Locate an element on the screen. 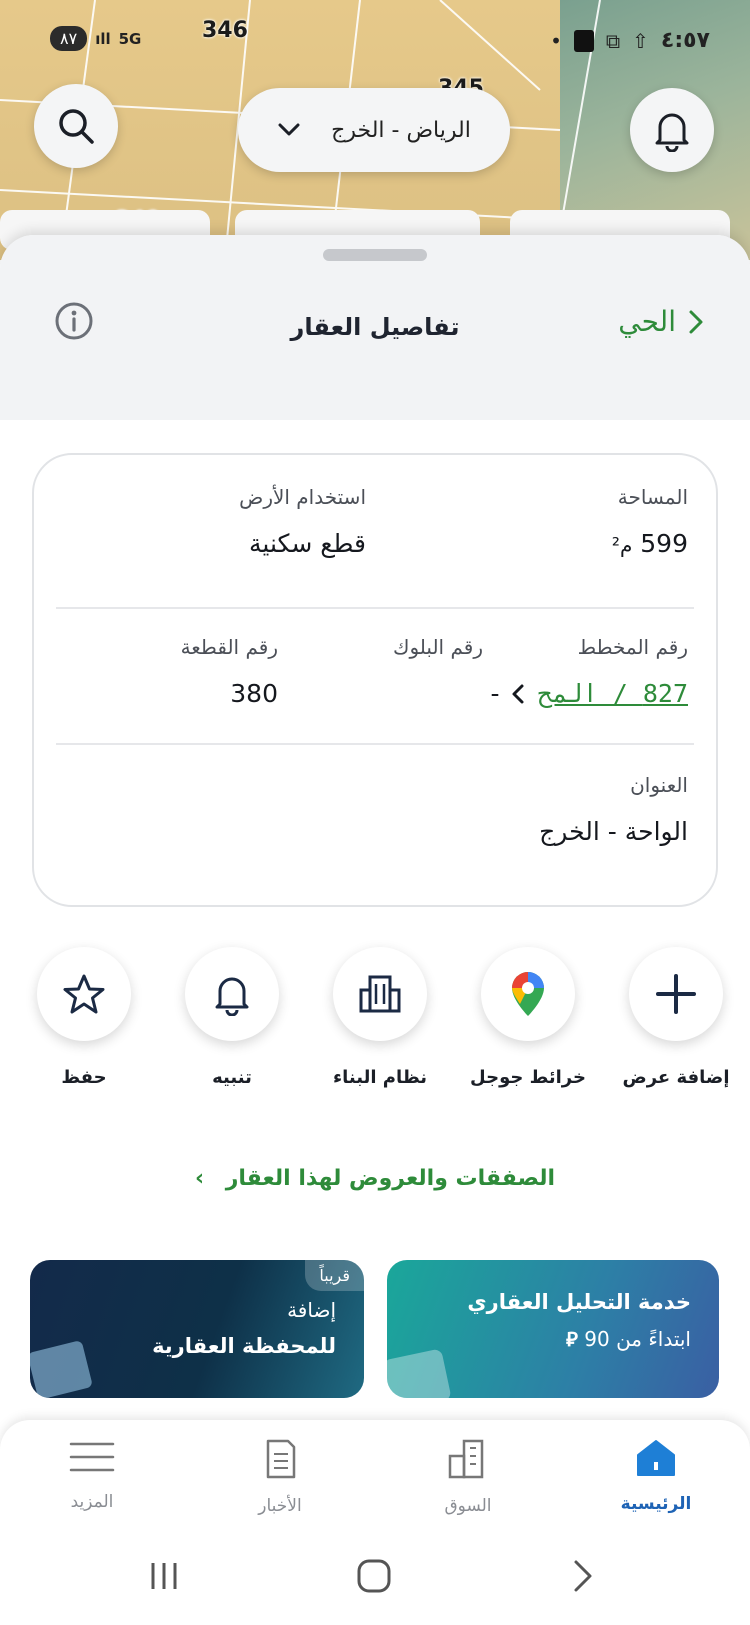 This screenshot has height=1625, width=750. screenshot-icon: ⧉ is located at coordinates (613, 40).